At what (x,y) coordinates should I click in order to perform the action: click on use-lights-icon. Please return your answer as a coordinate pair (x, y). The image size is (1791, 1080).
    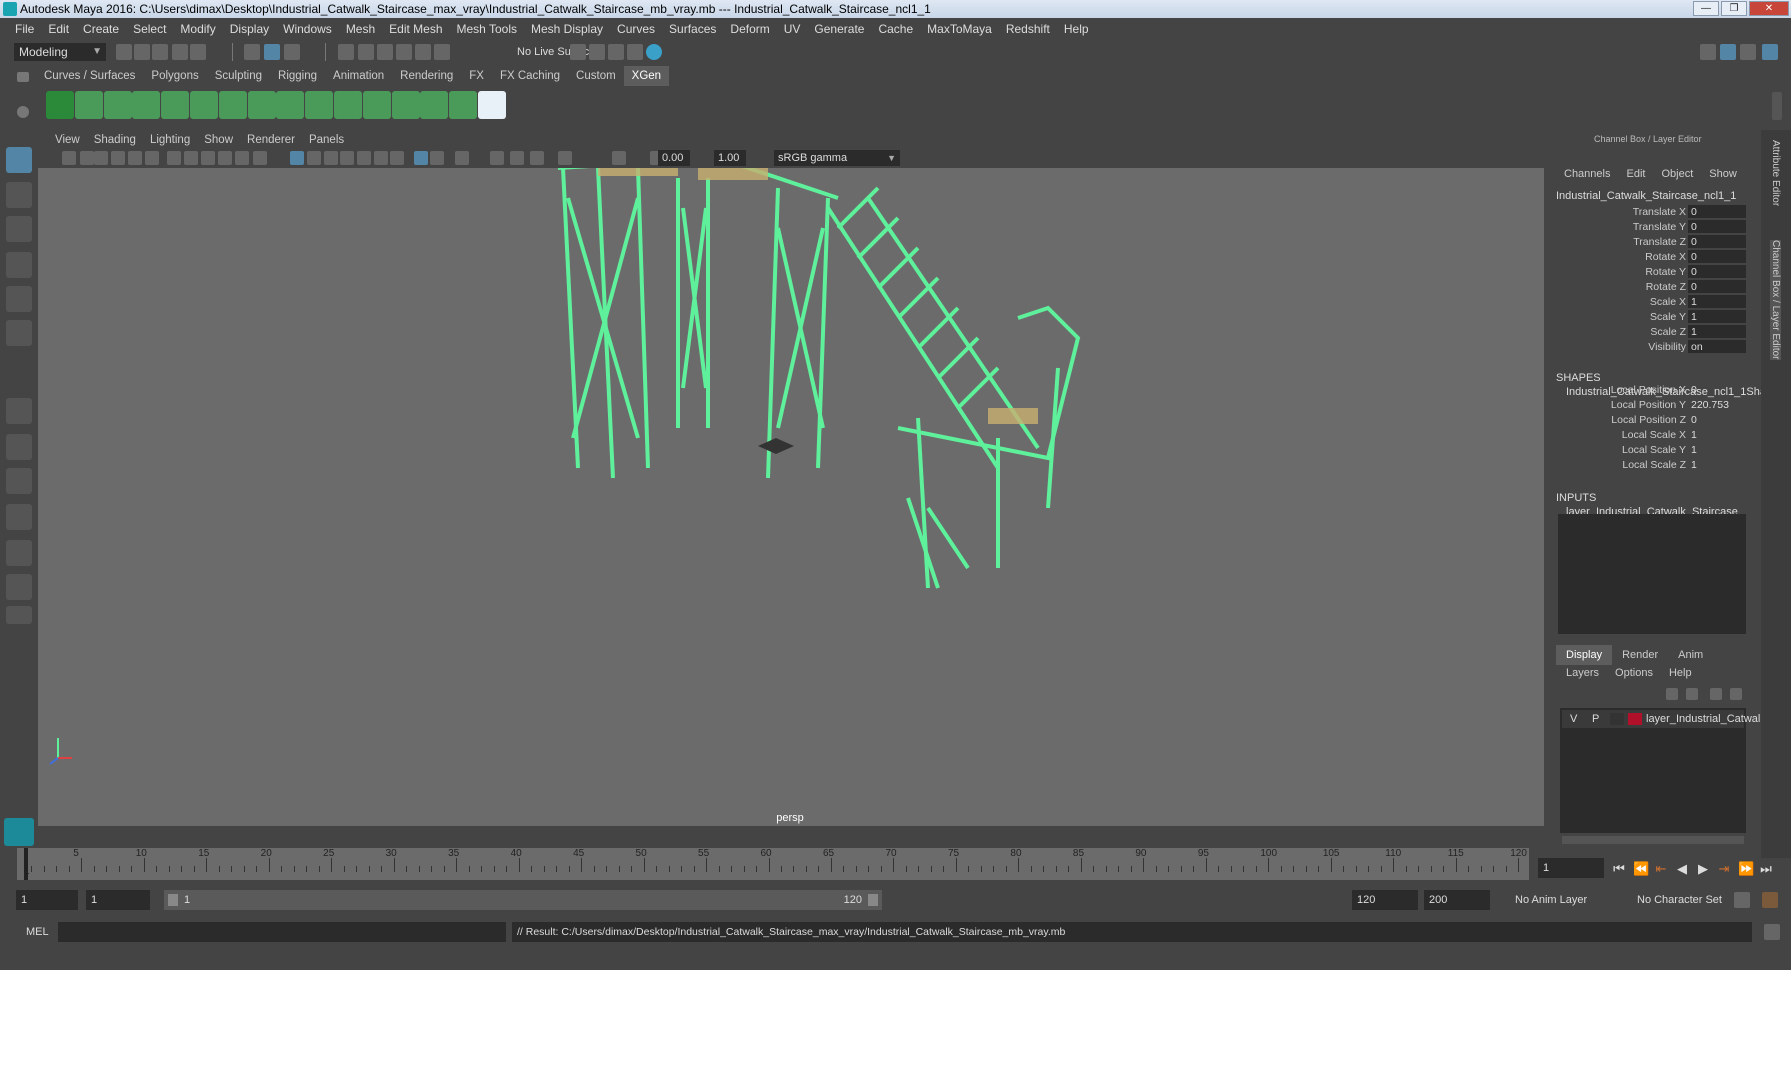
    Looking at the image, I should click on (347, 158).